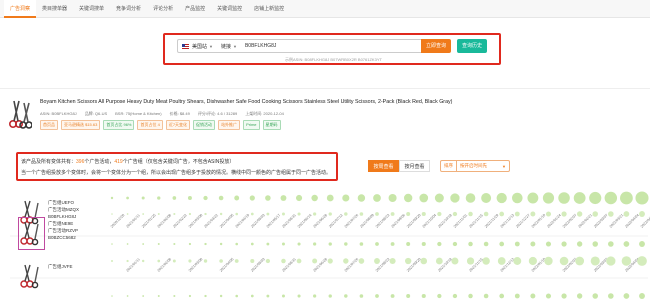 The width and height of the screenshot is (650, 306). I want to click on search-input-group: 美国站 ▼ 链接 ▼ B0BFLKHG8J, so click(300, 46).